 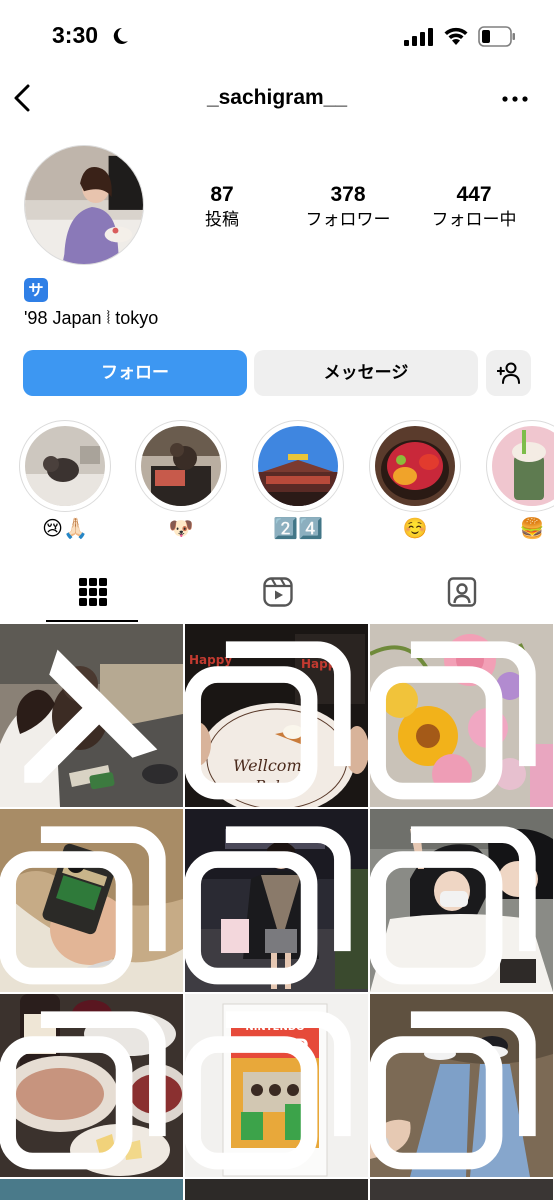 I want to click on post-disposable-camera-beach, so click(x=91, y=900).